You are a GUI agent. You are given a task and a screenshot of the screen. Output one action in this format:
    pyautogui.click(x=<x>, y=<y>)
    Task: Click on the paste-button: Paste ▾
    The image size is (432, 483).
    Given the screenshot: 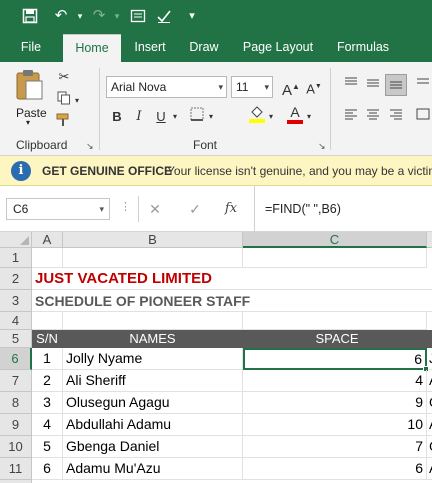 What is the action you would take?
    pyautogui.click(x=31, y=97)
    